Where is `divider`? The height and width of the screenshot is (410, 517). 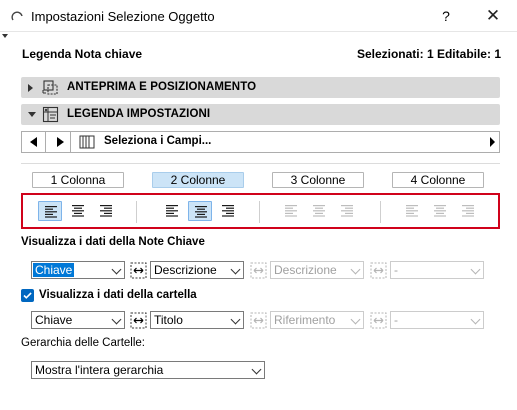
divider is located at coordinates (260, 163).